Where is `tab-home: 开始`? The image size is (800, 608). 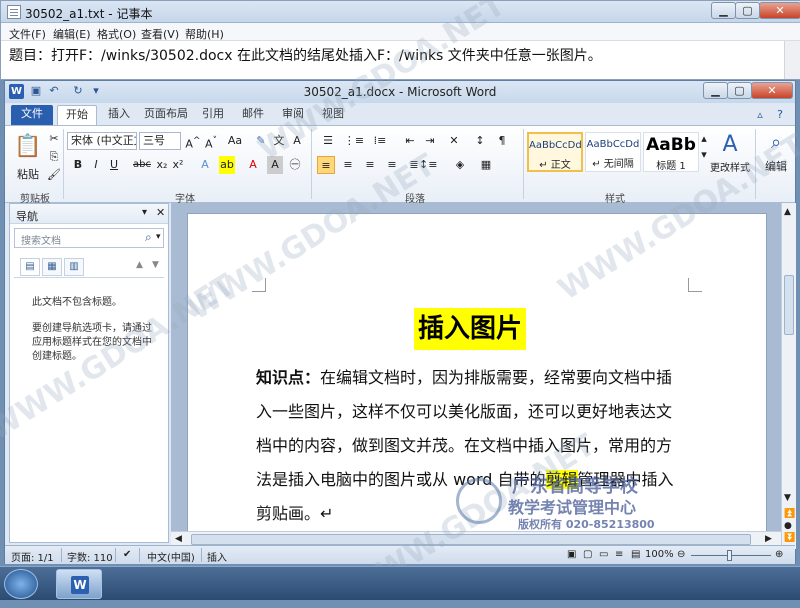 tab-home: 开始 is located at coordinates (77, 115).